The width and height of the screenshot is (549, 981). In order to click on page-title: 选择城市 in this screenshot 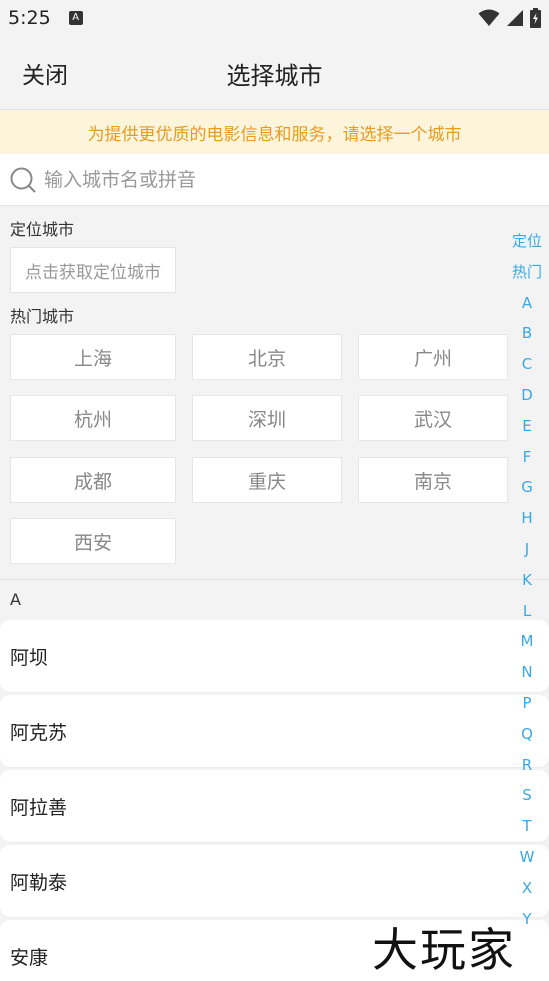, I will do `click(274, 76)`.